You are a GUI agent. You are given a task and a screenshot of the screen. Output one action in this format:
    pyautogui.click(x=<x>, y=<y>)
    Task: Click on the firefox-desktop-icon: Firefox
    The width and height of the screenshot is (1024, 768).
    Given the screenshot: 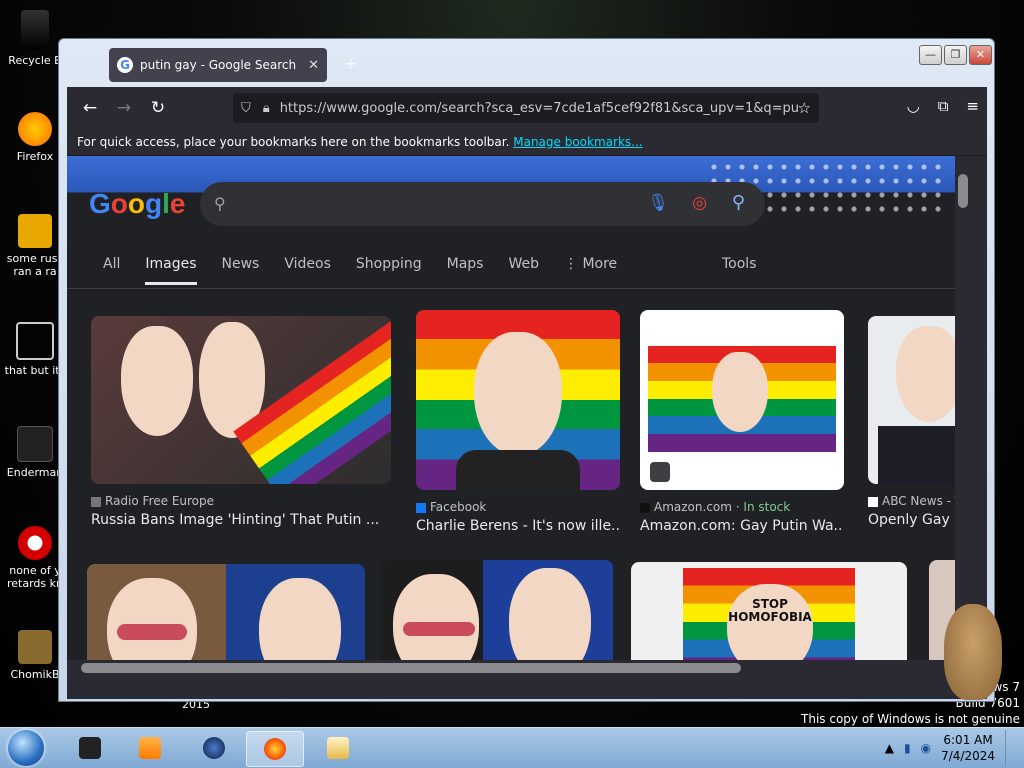 What is the action you would take?
    pyautogui.click(x=35, y=137)
    